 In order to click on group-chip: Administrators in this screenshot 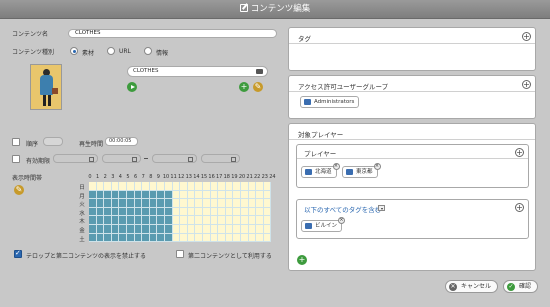, I will do `click(330, 102)`.